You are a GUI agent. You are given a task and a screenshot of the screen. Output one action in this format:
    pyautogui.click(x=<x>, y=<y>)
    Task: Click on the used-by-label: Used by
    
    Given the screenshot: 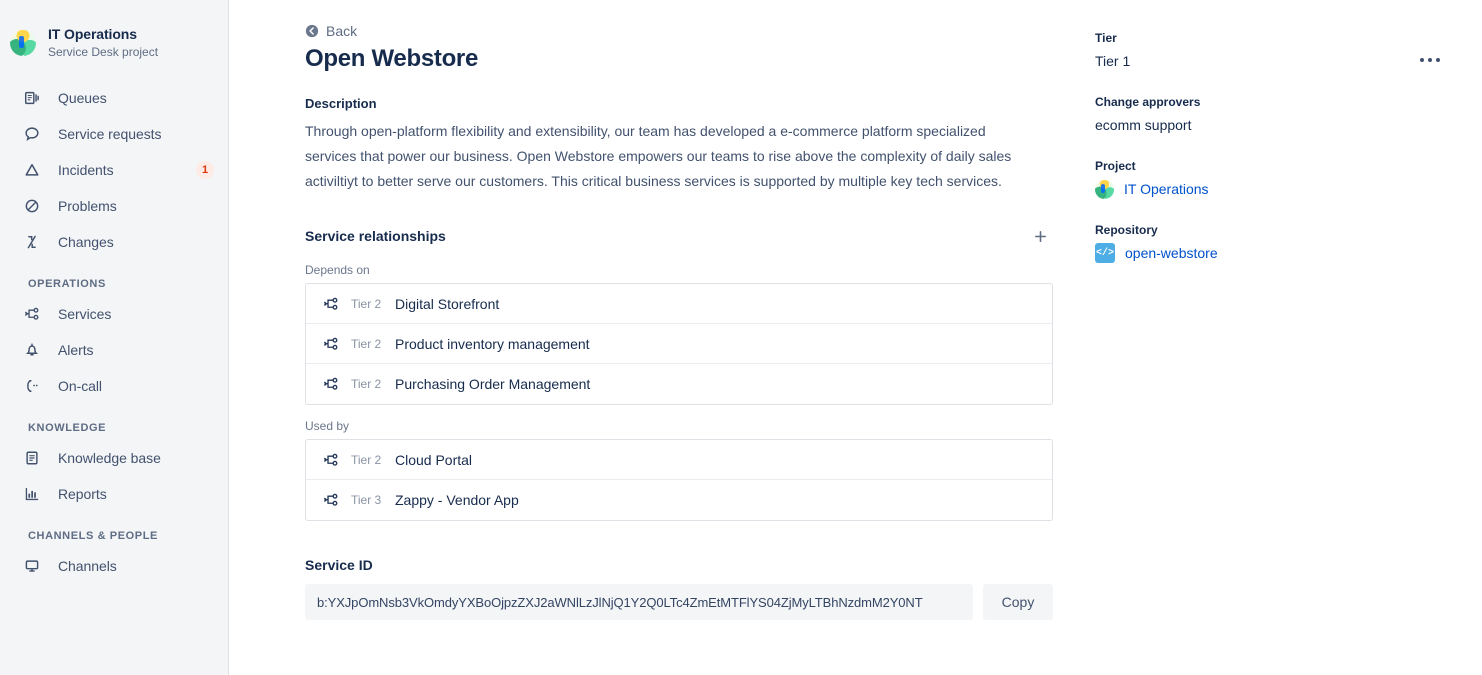 What is the action you would take?
    pyautogui.click(x=327, y=426)
    